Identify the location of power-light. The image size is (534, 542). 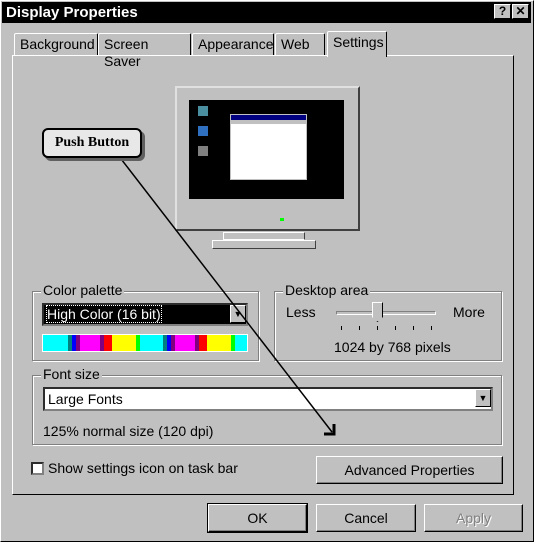
(282, 219).